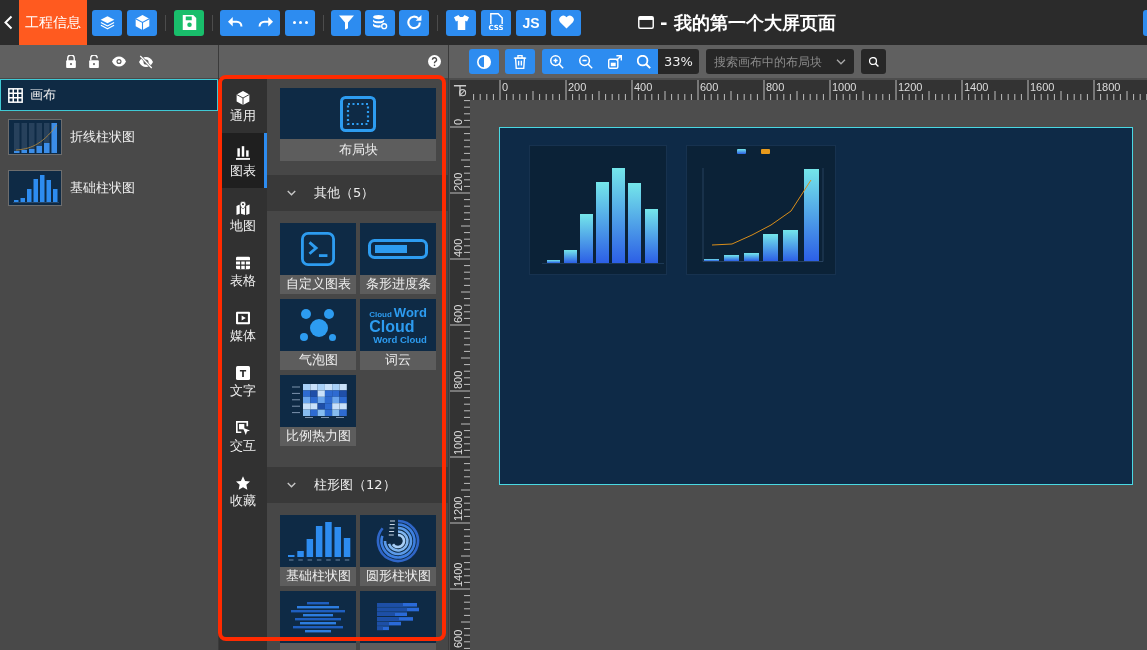 The height and width of the screenshot is (650, 1147). Describe the element at coordinates (243, 373) in the screenshot. I see `text-icon` at that location.